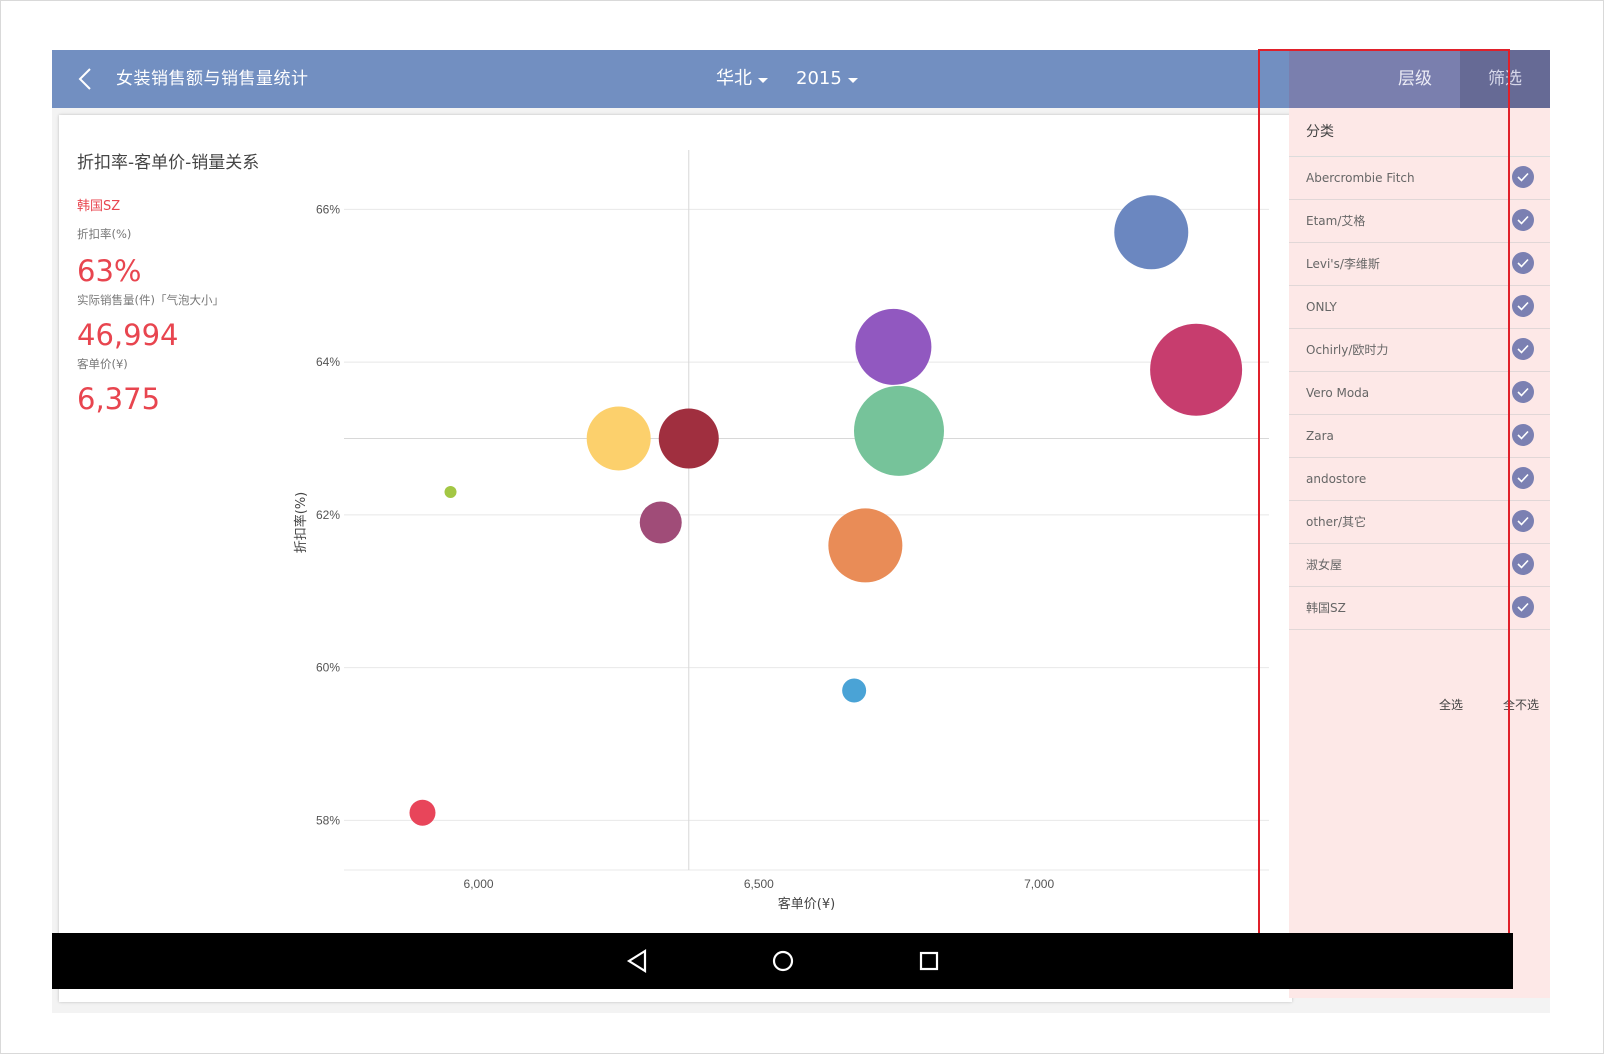  Describe the element at coordinates (1039, 884) in the screenshot. I see `x-tick-label: 7,000` at that location.